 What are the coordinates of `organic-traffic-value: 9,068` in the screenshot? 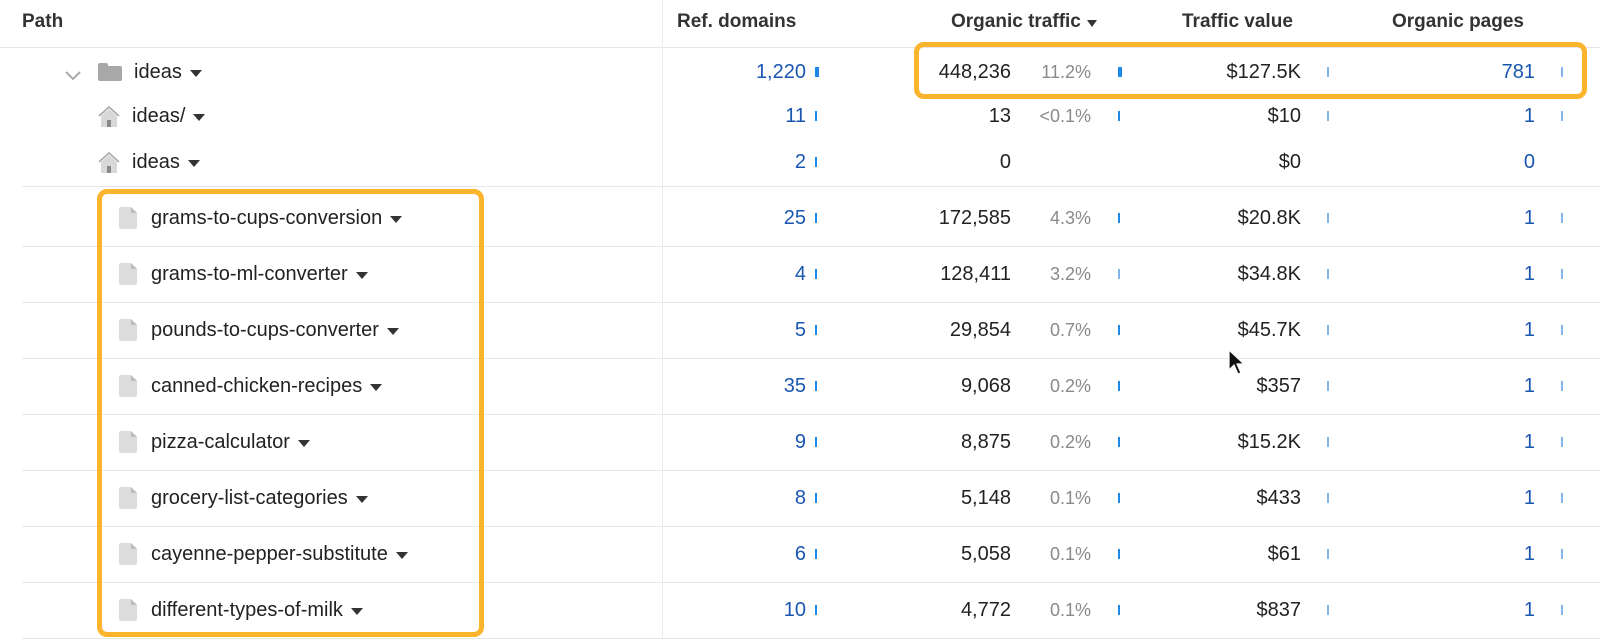 It's located at (985, 386).